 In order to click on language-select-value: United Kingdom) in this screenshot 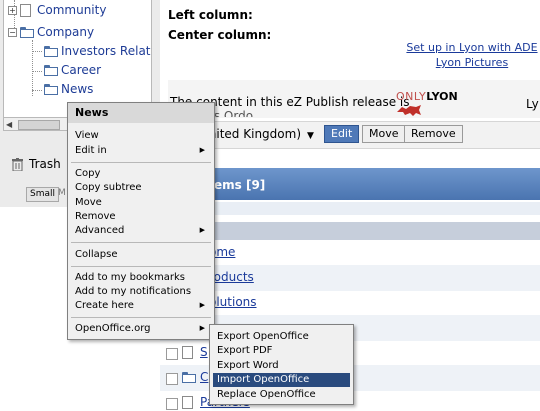, I will do `click(250, 134)`.